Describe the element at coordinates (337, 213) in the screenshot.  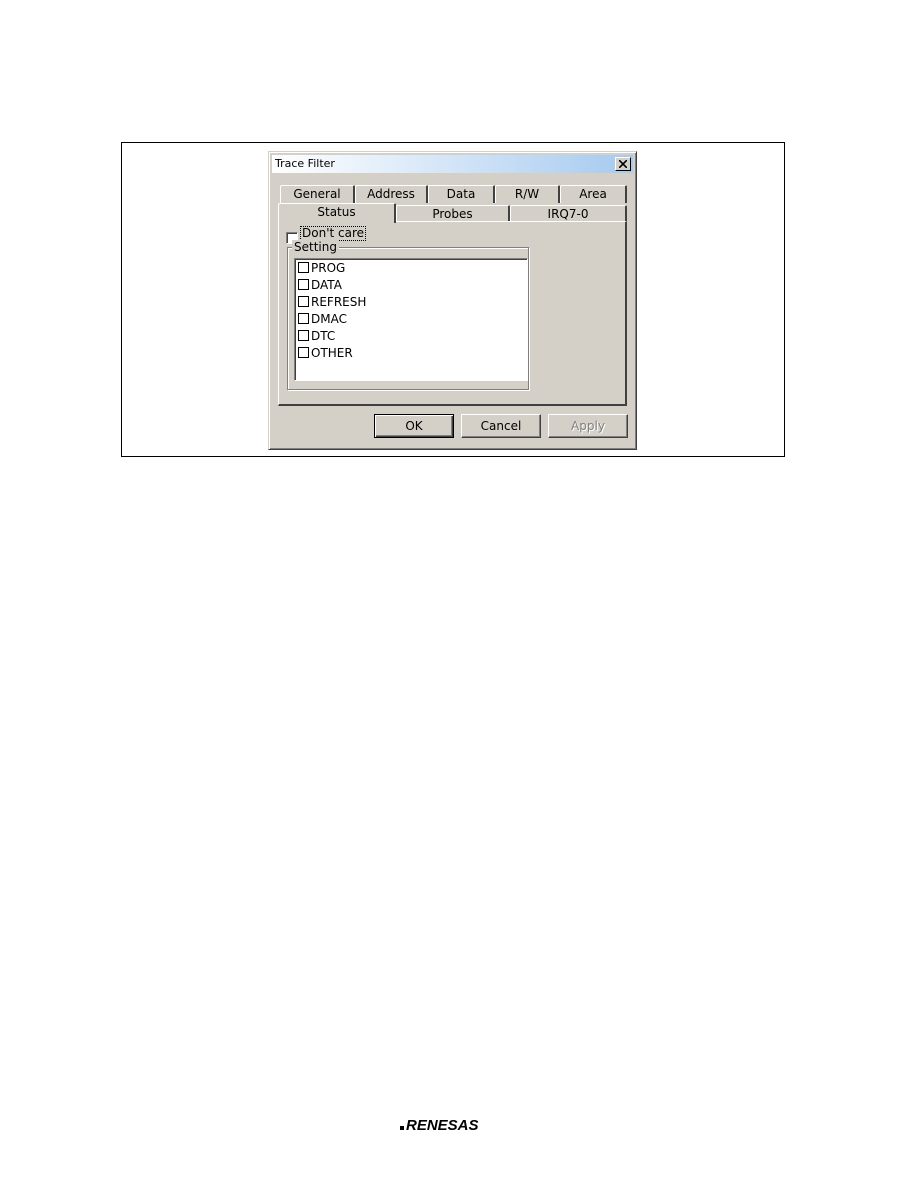
I see `tab-status: Status` at that location.